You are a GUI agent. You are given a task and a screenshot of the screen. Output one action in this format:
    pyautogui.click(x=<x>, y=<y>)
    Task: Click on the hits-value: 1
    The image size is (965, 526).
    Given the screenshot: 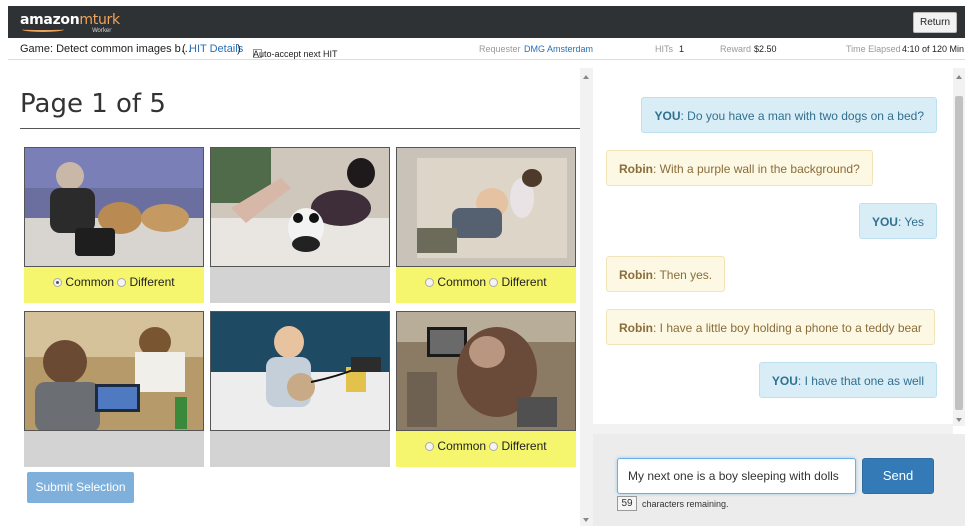 What is the action you would take?
    pyautogui.click(x=682, y=49)
    